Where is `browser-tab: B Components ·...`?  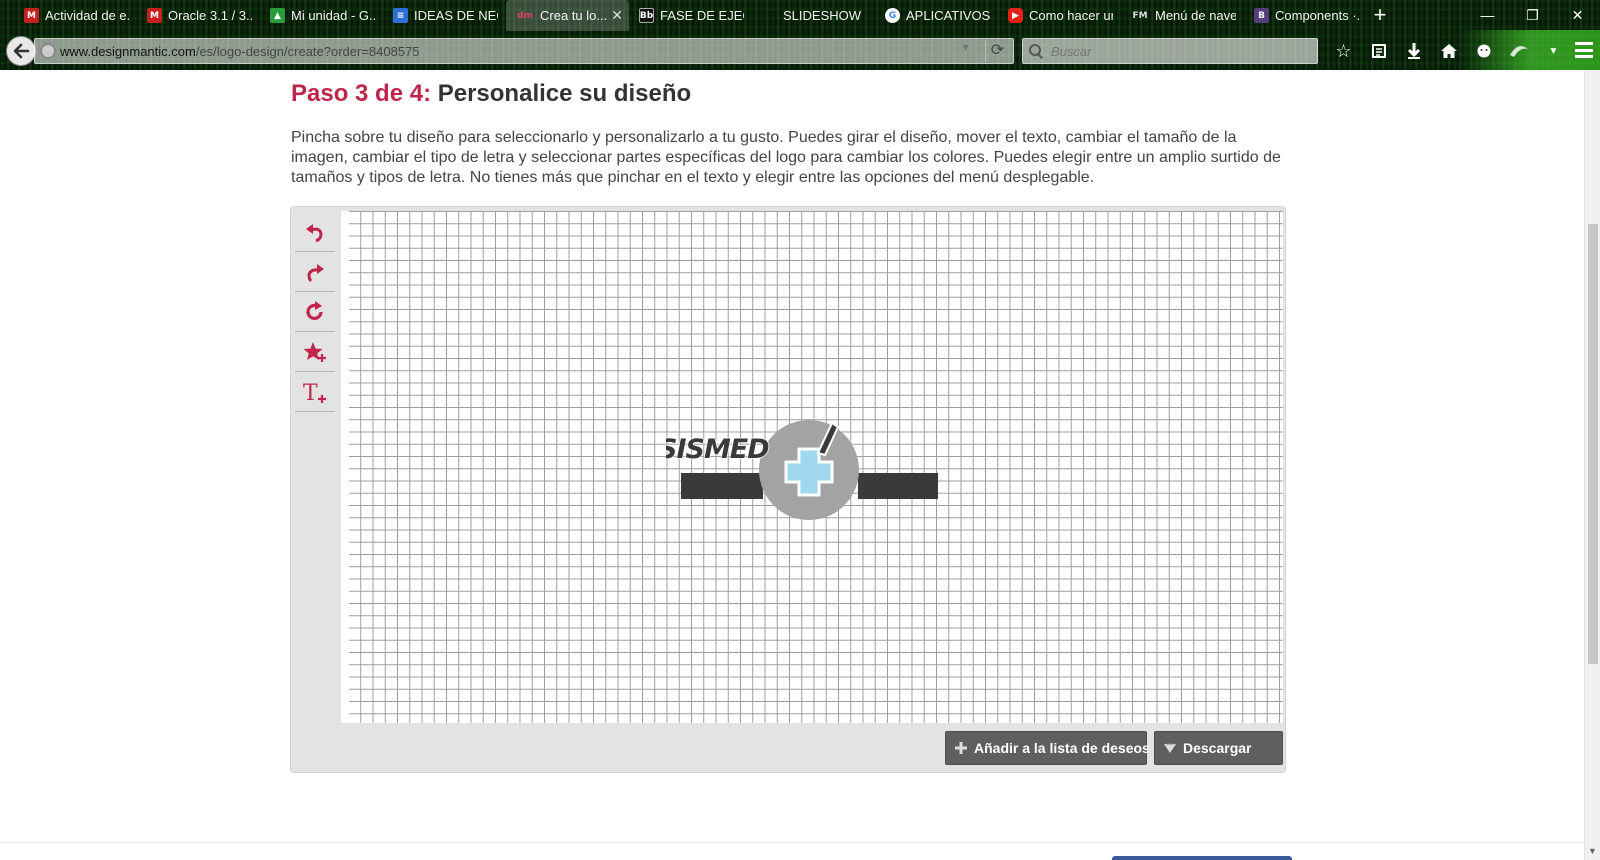 browser-tab: B Components ·... is located at coordinates (1305, 15).